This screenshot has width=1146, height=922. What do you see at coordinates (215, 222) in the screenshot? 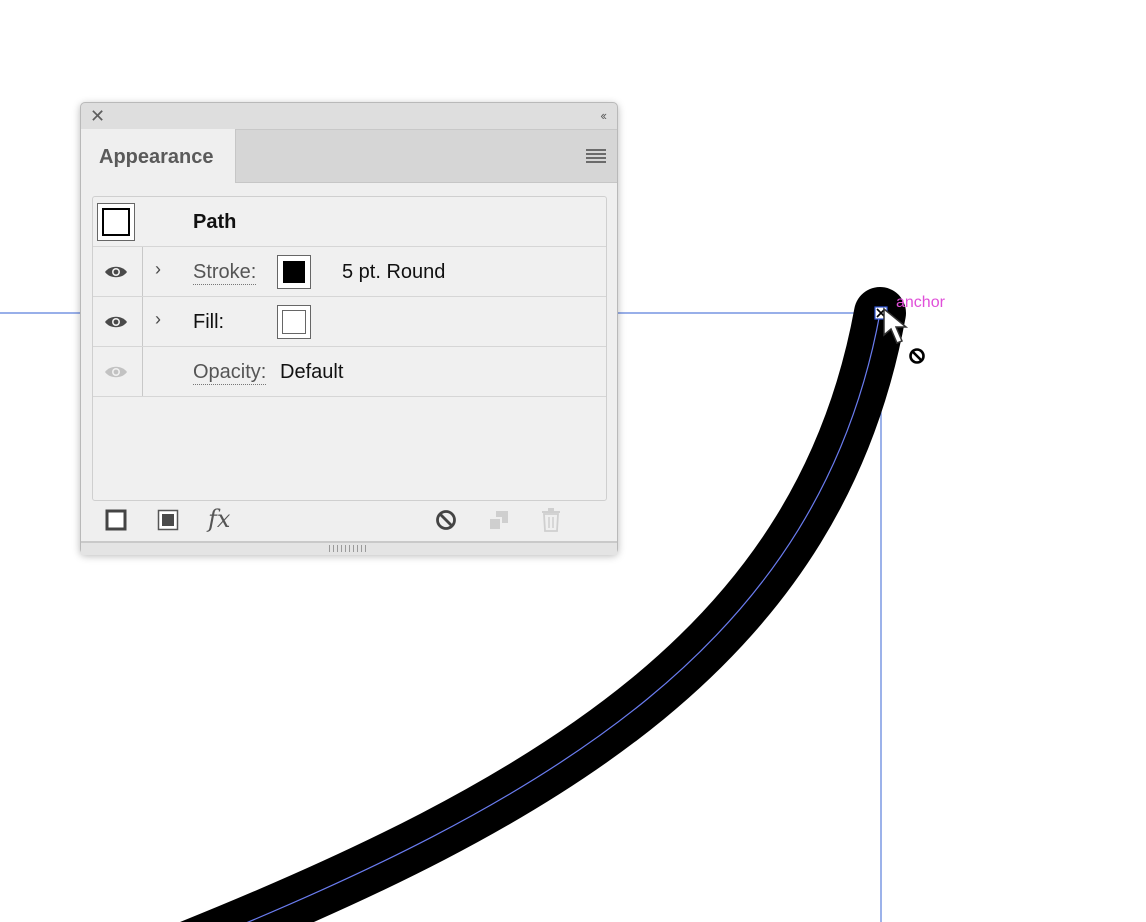
I see `path-label: Path` at bounding box center [215, 222].